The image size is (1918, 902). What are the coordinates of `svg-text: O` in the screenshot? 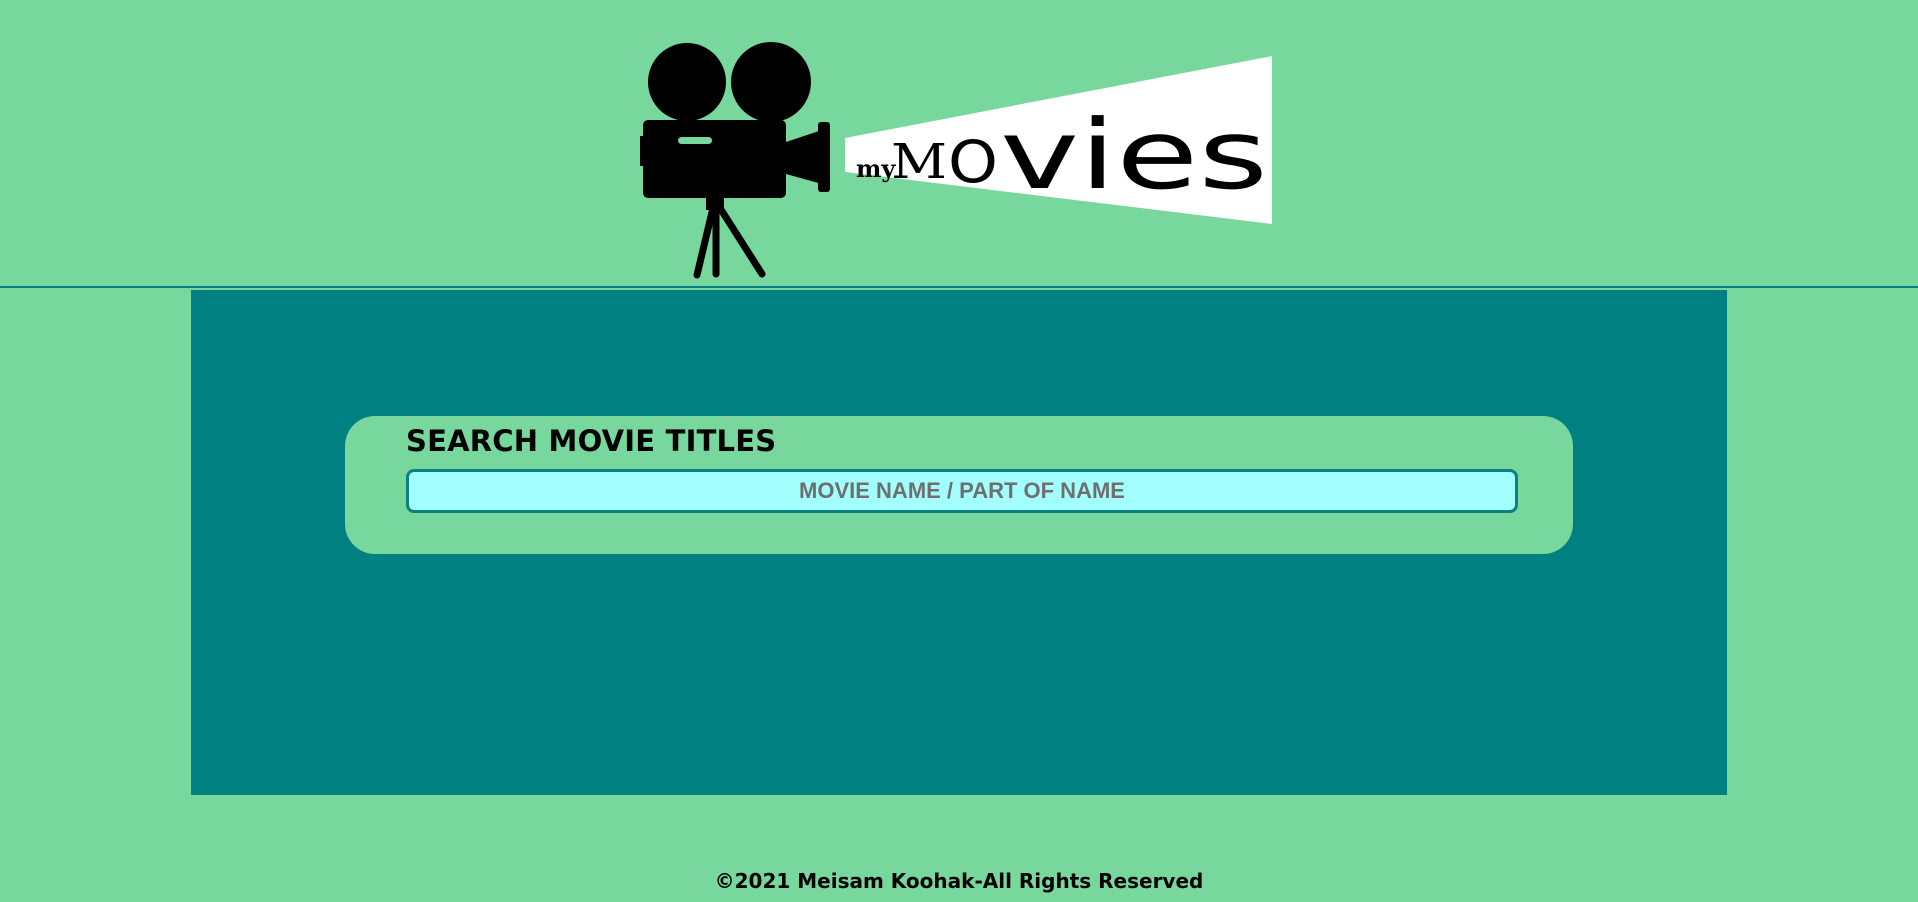 It's located at (973, 162).